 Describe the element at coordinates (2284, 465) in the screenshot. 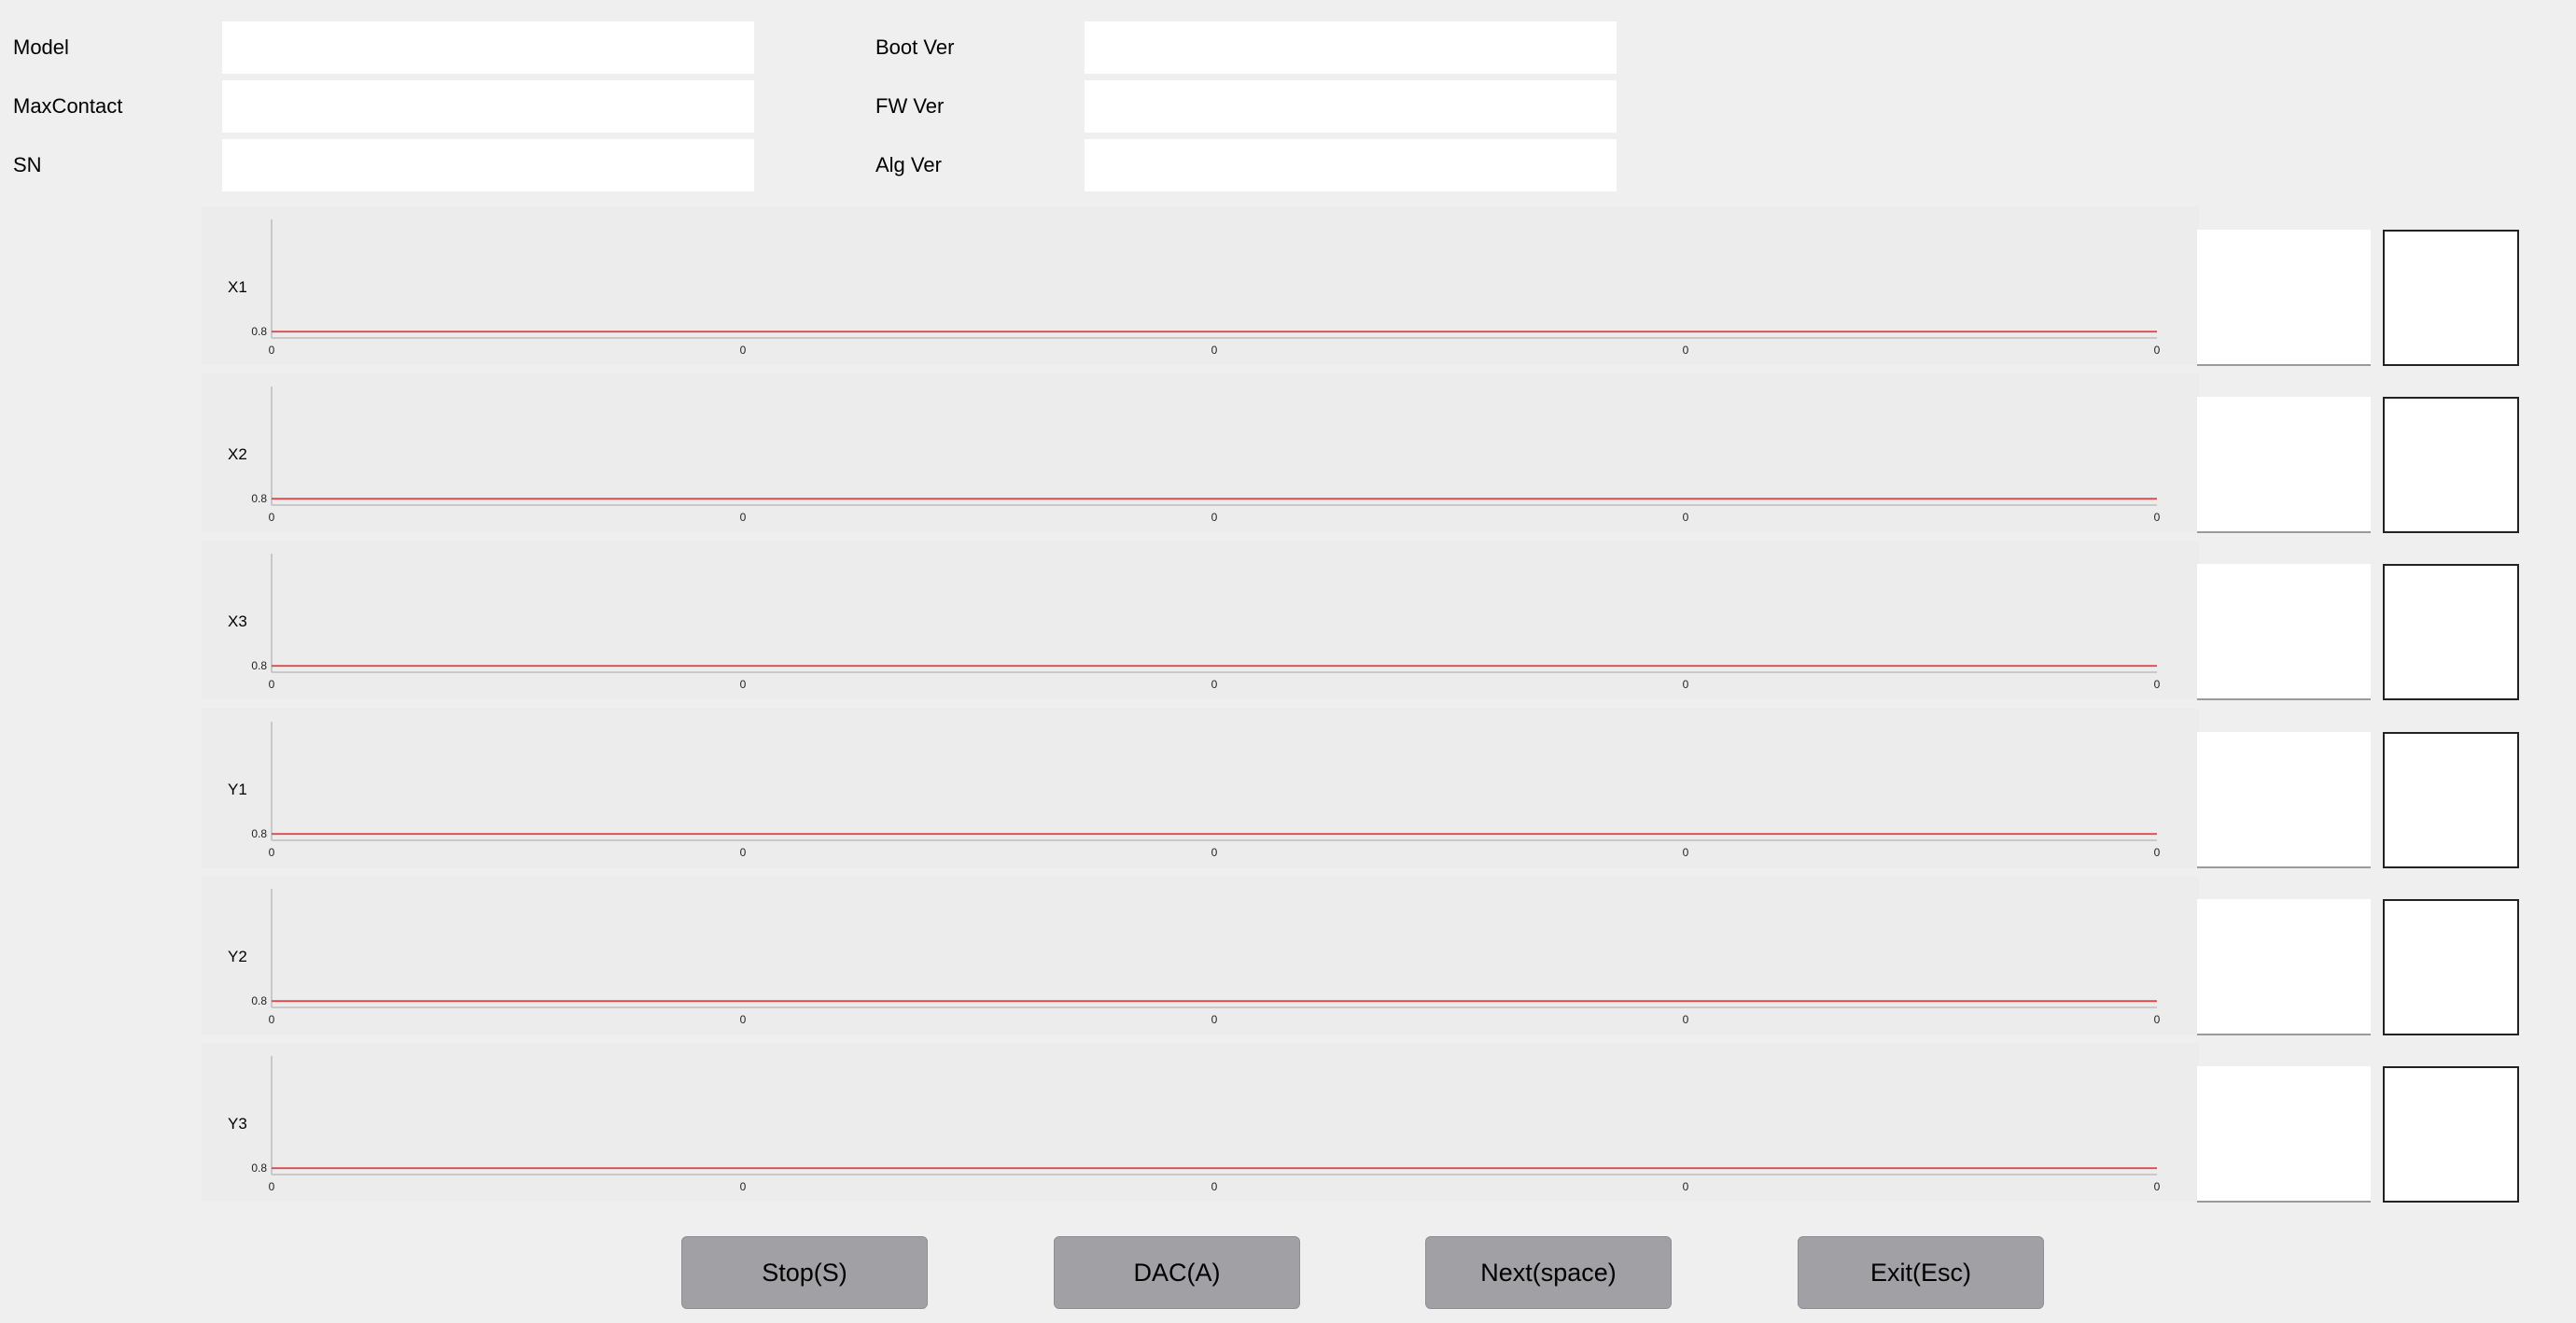

I see `channel-value-box-x2` at that location.